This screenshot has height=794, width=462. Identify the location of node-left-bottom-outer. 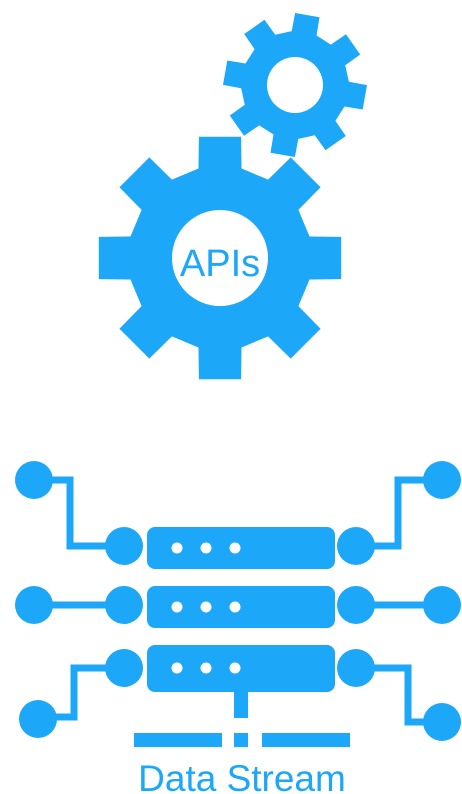
(38, 719).